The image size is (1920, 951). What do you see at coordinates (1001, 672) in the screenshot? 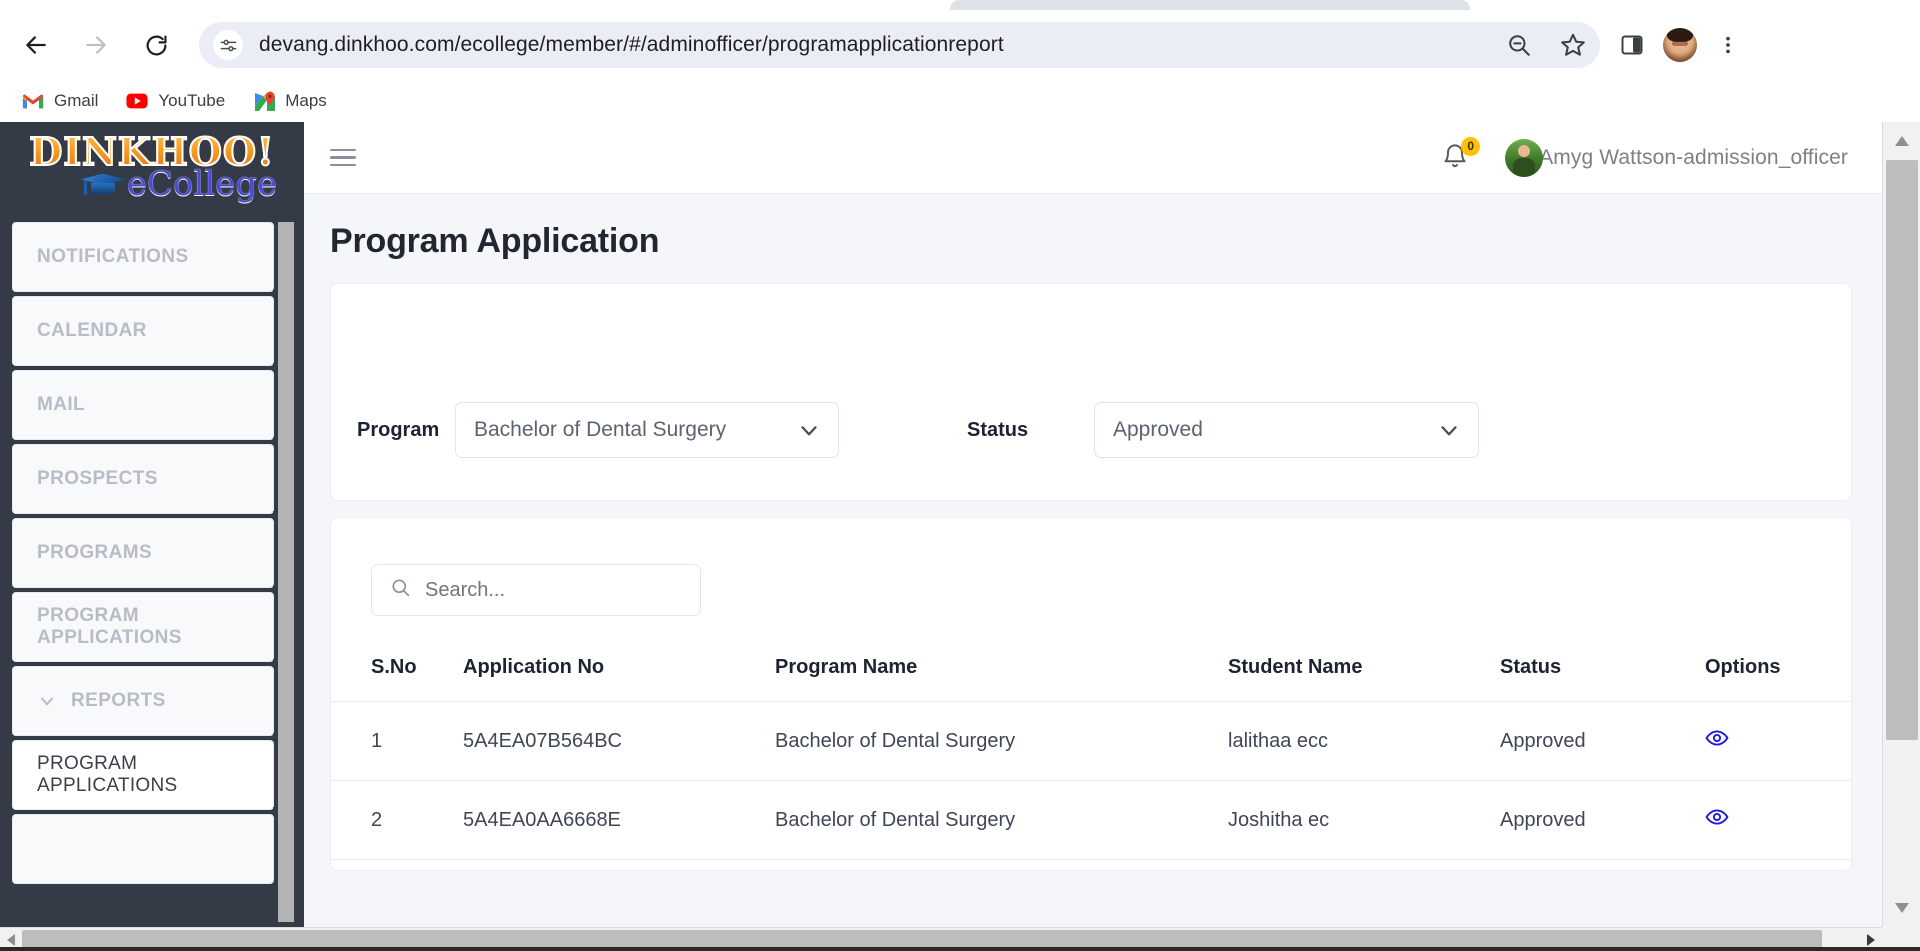
I see `column-header-program-name: Program Name` at bounding box center [1001, 672].